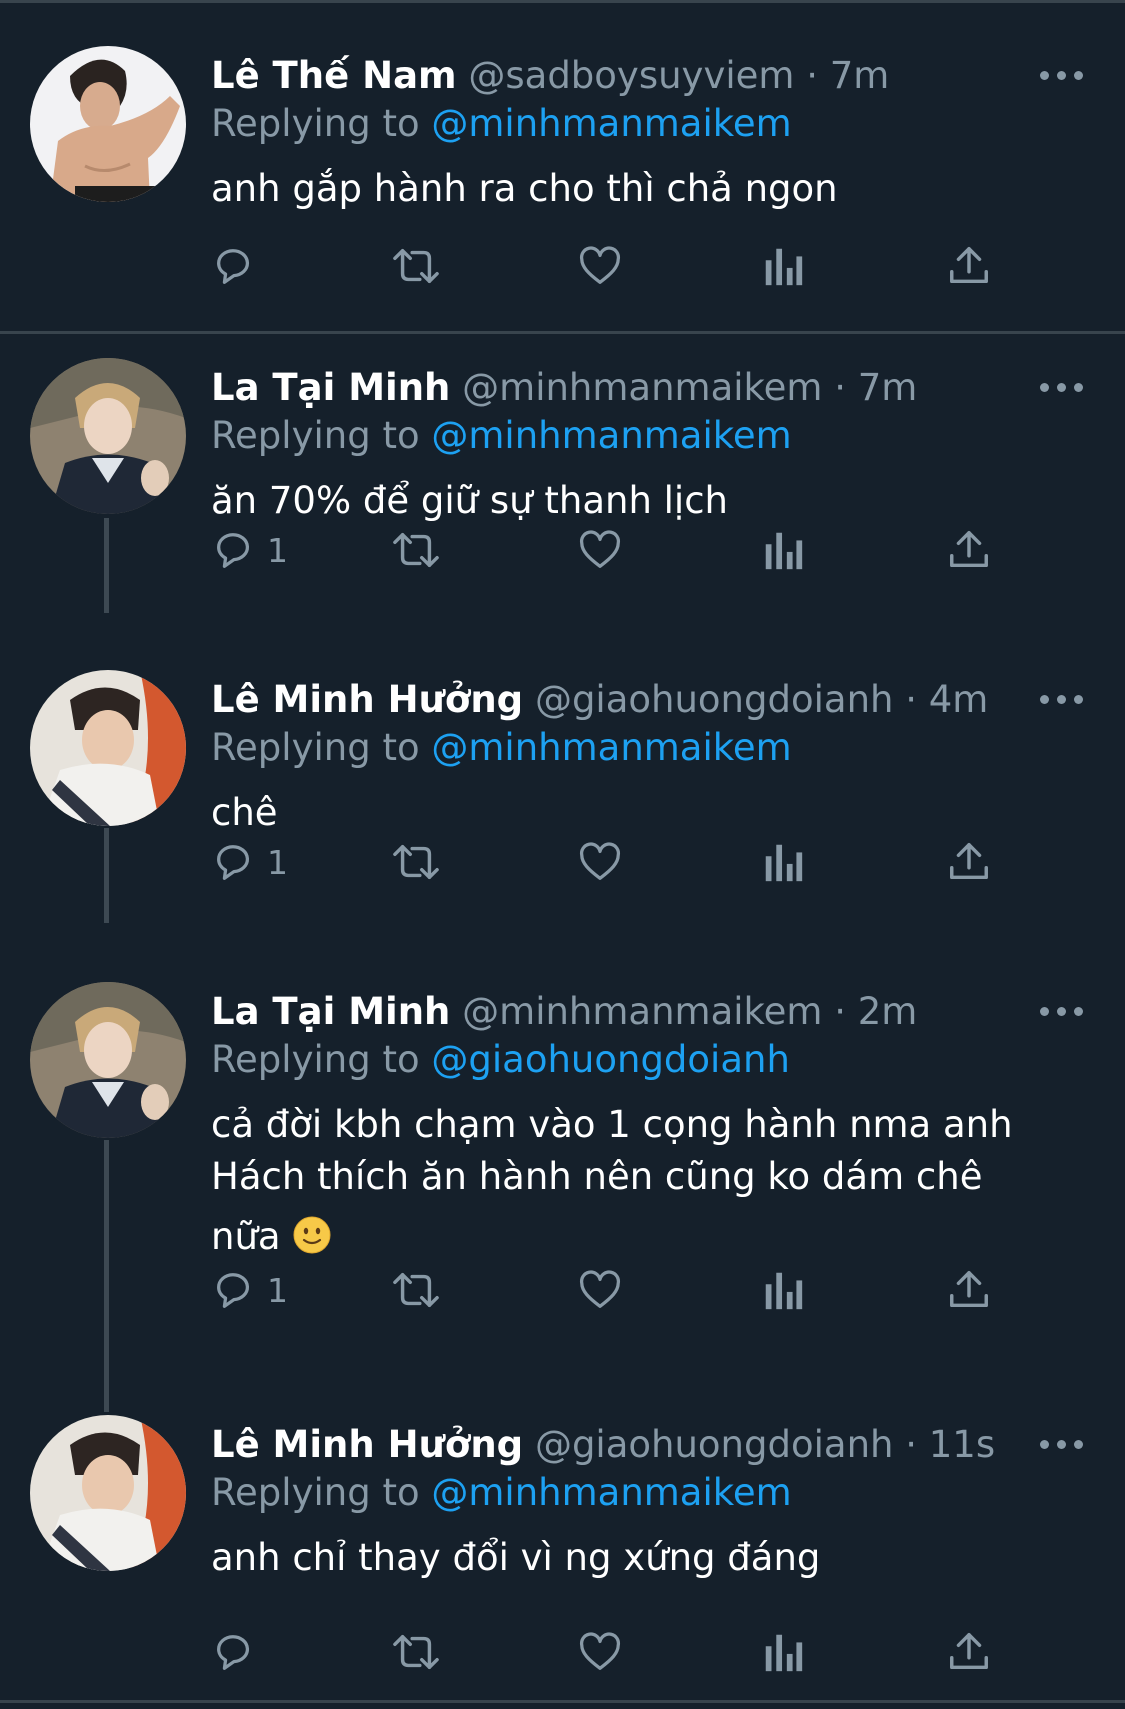  Describe the element at coordinates (641, 1237) in the screenshot. I see `tweet-text-line-last: nữa` at that location.